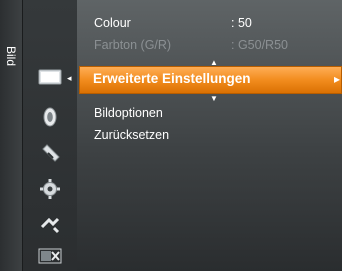 The height and width of the screenshot is (271, 342). What do you see at coordinates (214, 62) in the screenshot?
I see `scroll-up-icon: ▲` at bounding box center [214, 62].